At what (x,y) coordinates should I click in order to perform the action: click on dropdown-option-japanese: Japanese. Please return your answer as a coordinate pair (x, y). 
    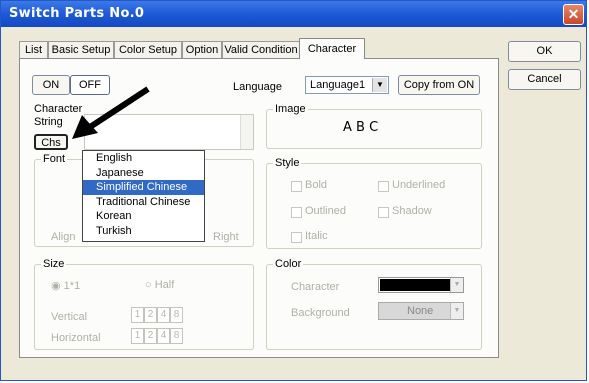
    Looking at the image, I should click on (143, 173).